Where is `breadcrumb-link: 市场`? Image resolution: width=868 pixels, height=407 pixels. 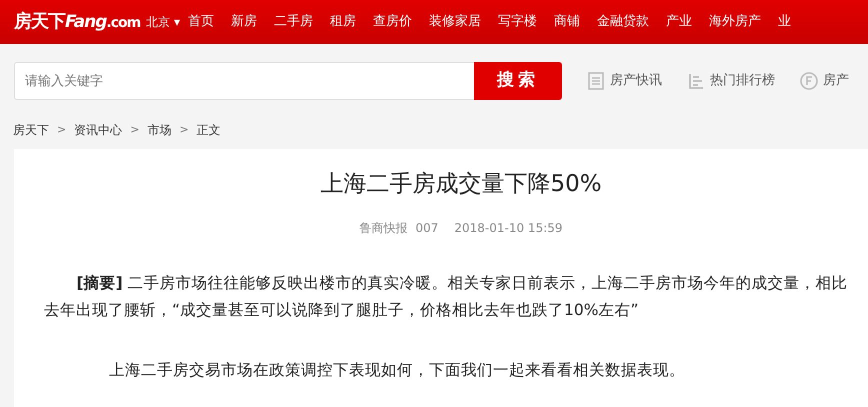
breadcrumb-link: 市场 is located at coordinates (159, 130).